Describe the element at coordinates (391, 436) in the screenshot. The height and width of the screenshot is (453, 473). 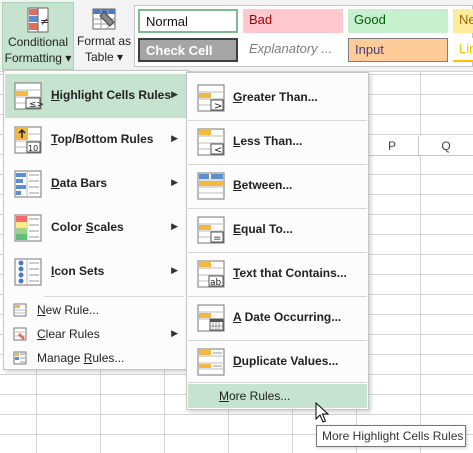
I see `tooltip: More Highlight Cells Rules` at that location.